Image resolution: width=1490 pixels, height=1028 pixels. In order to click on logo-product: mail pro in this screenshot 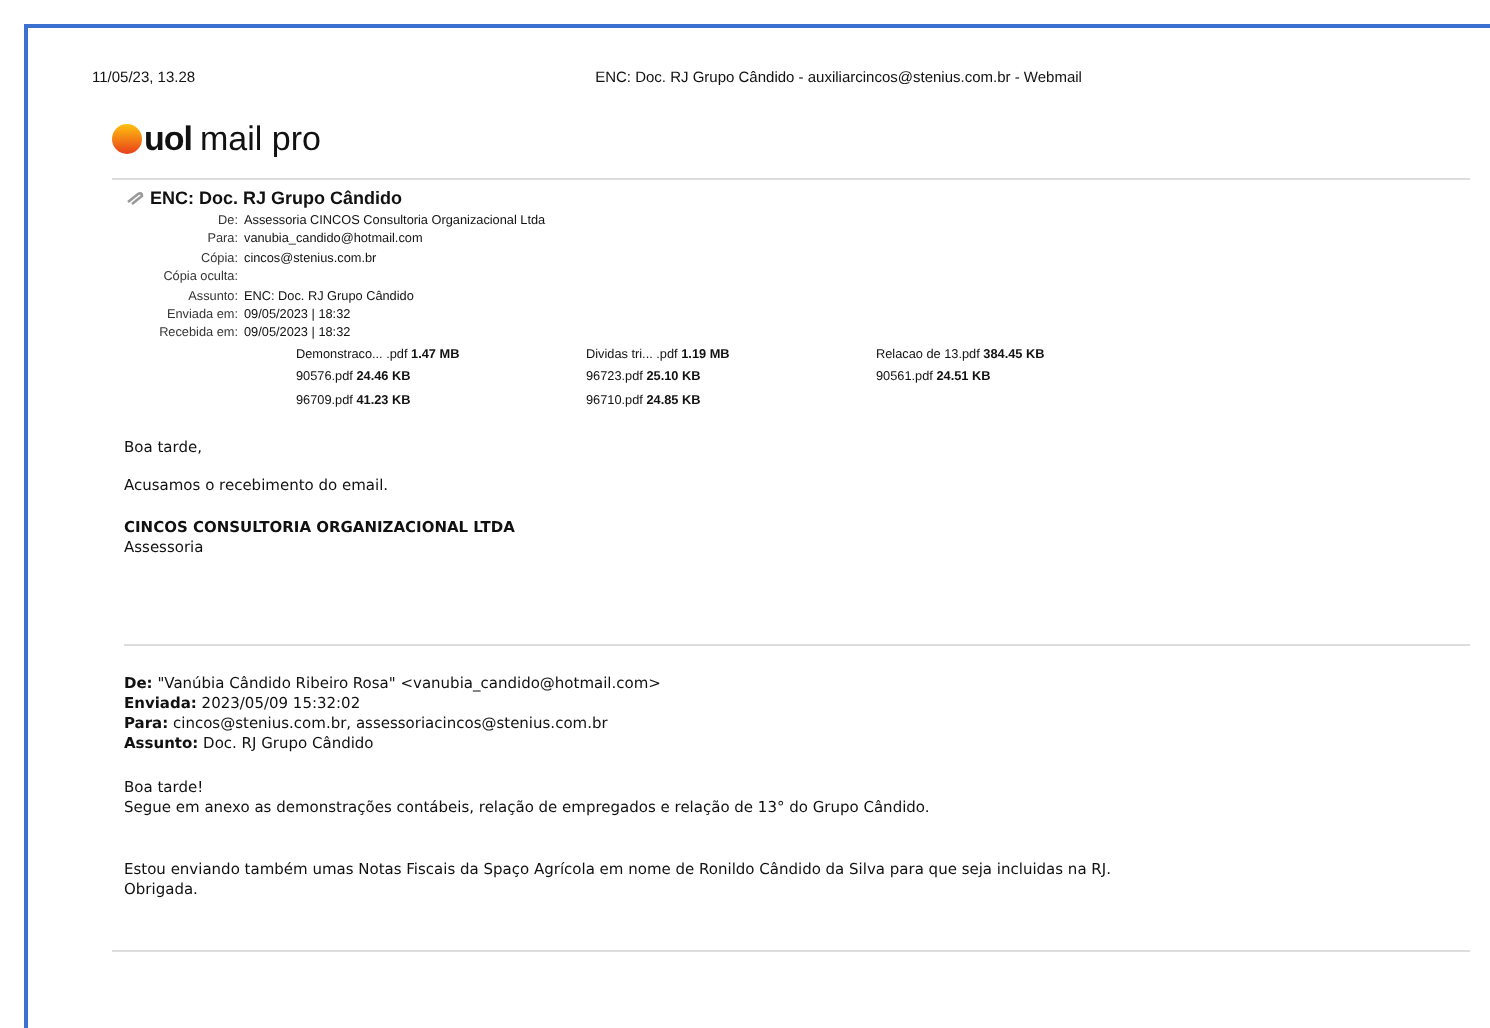, I will do `click(260, 138)`.